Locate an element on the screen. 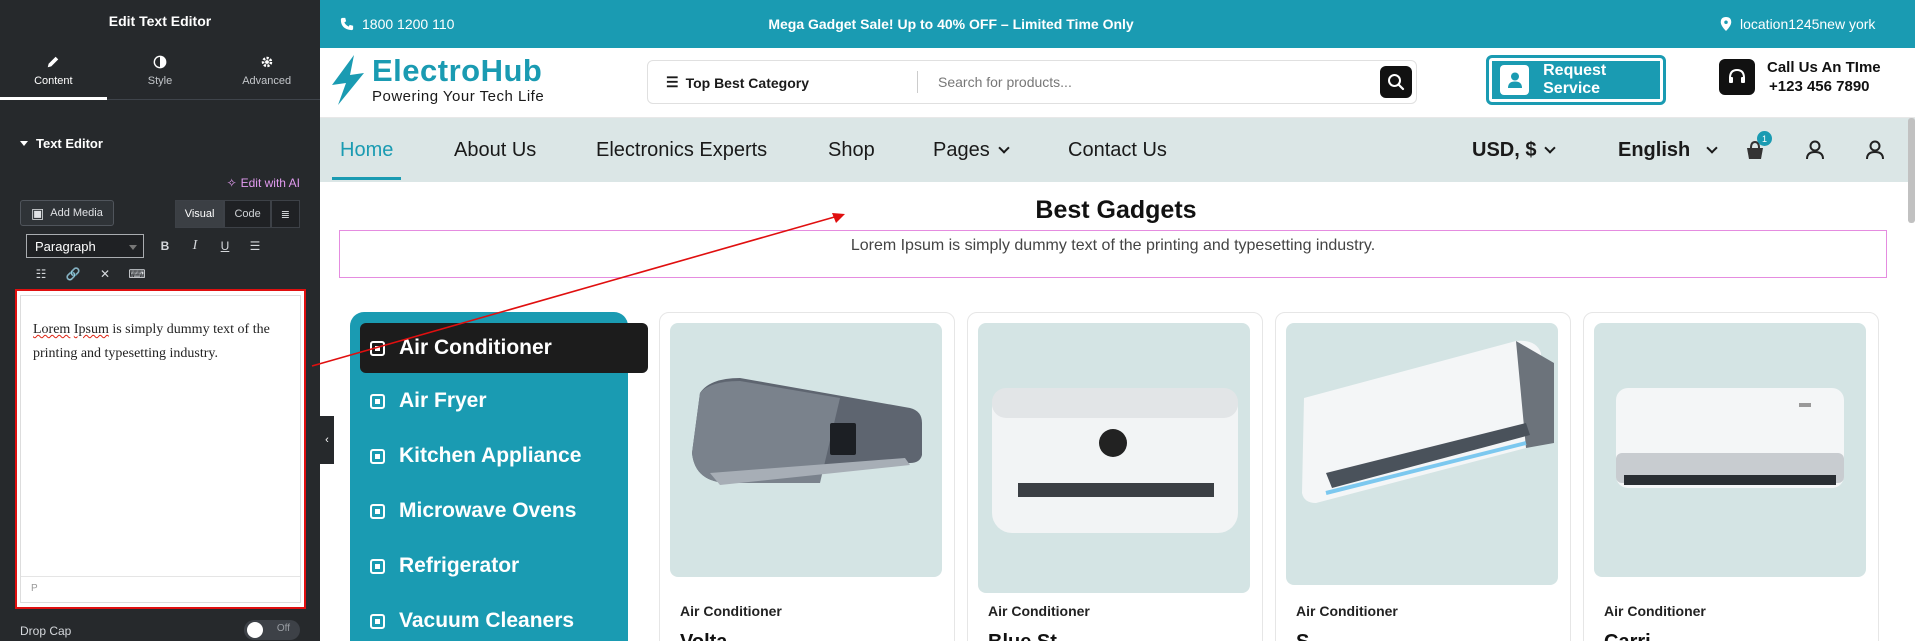 Image resolution: width=1915 pixels, height=641 pixels. currency-selector: USD, $ is located at coordinates (1514, 150).